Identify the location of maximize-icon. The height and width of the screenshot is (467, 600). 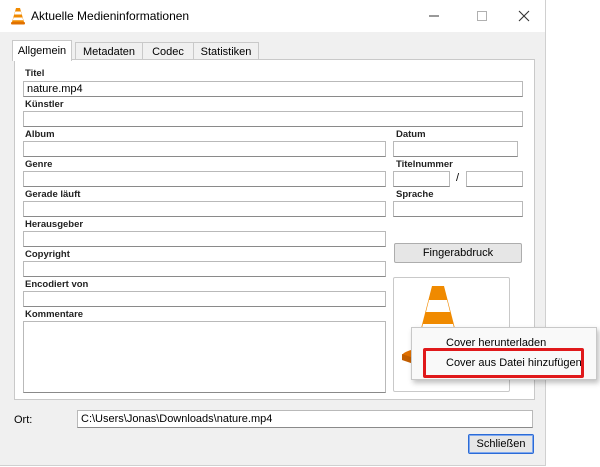
(482, 16).